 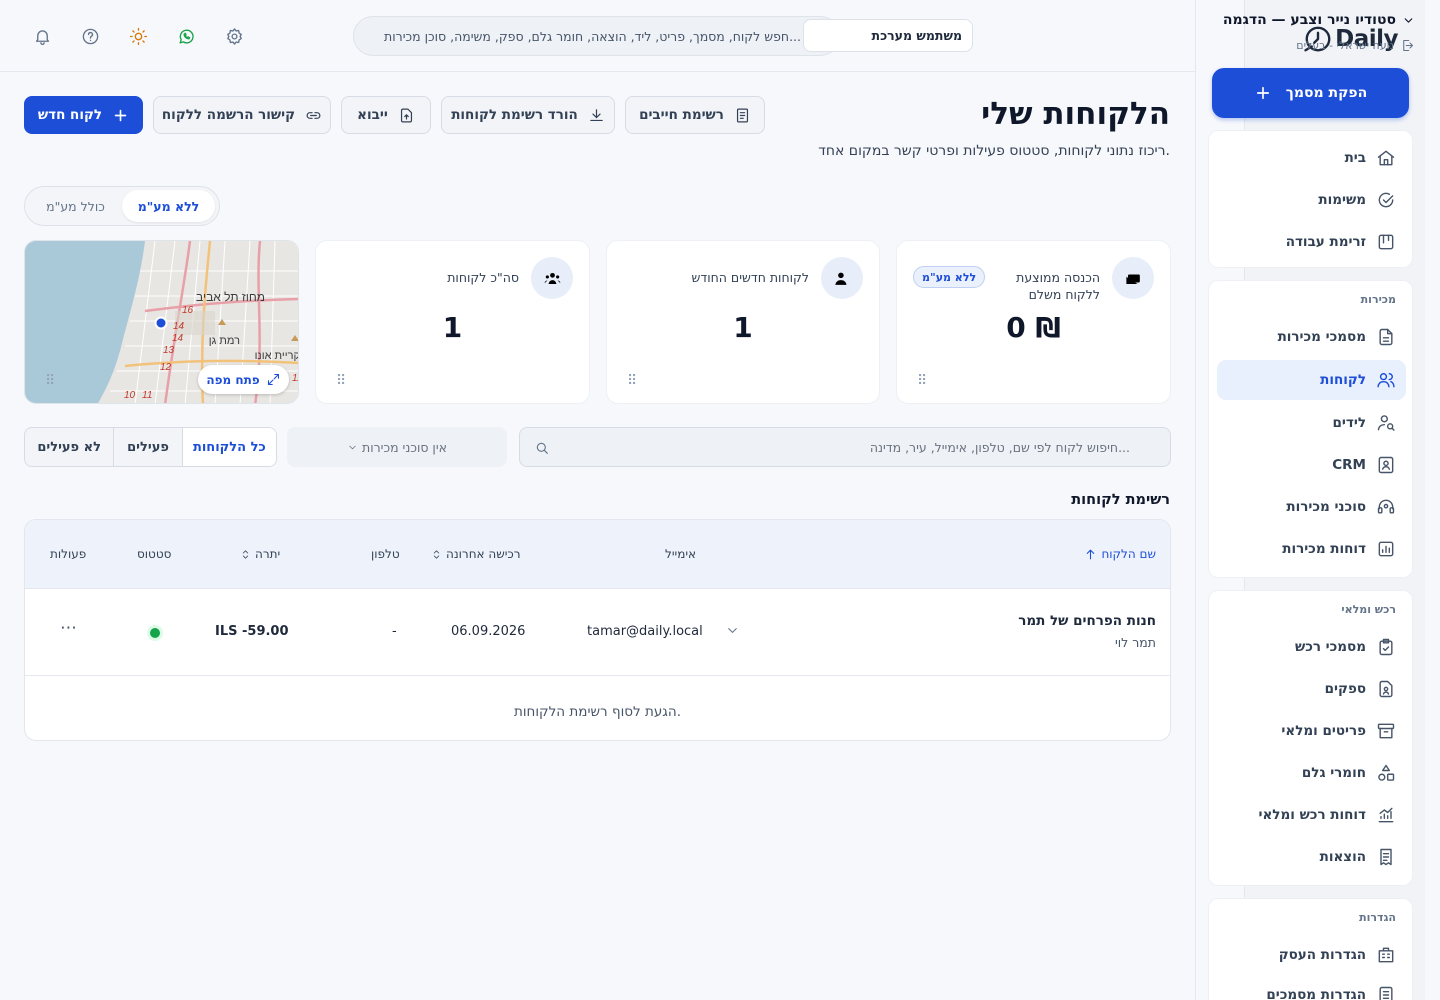 What do you see at coordinates (372, 115) in the screenshot?
I see `import-label: ייבוא` at bounding box center [372, 115].